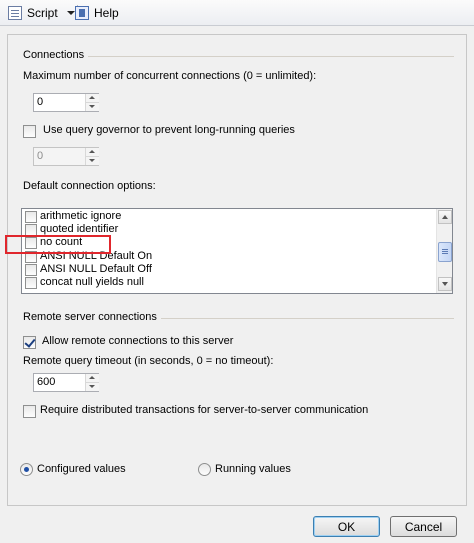 The height and width of the screenshot is (543, 474). What do you see at coordinates (29, 411) in the screenshot?
I see `distributed-checkbox` at bounding box center [29, 411].